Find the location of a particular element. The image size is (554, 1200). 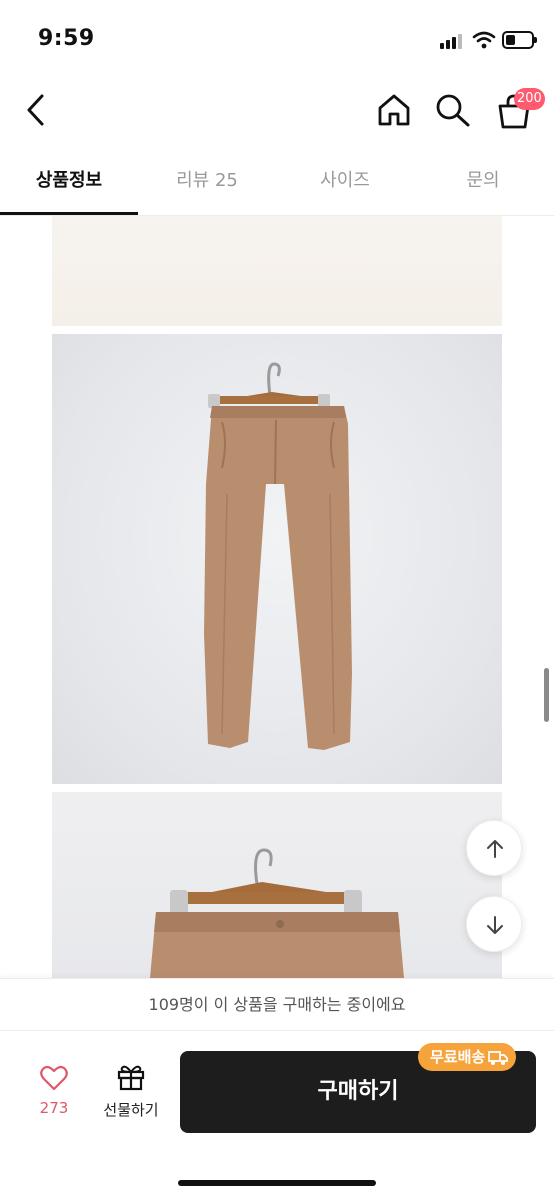

scroll-down-button is located at coordinates (494, 924).